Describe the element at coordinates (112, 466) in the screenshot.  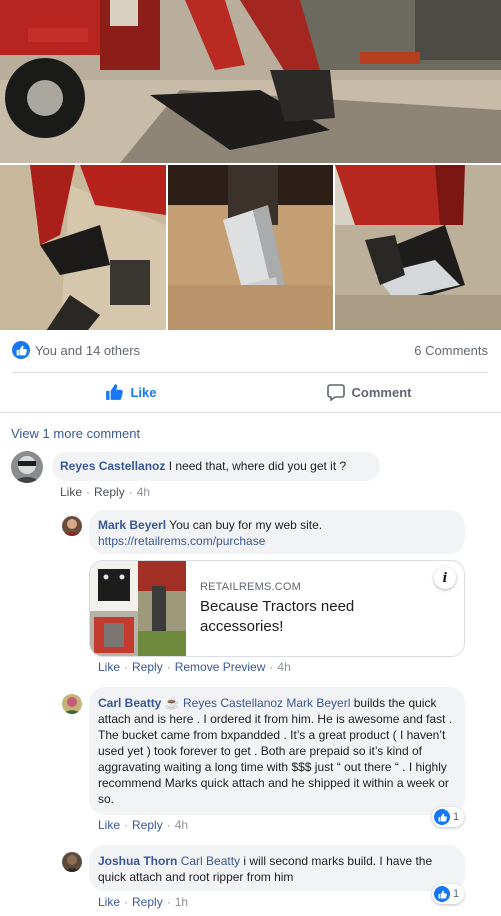
I see `comment-author: Reyes Castellanoz` at that location.